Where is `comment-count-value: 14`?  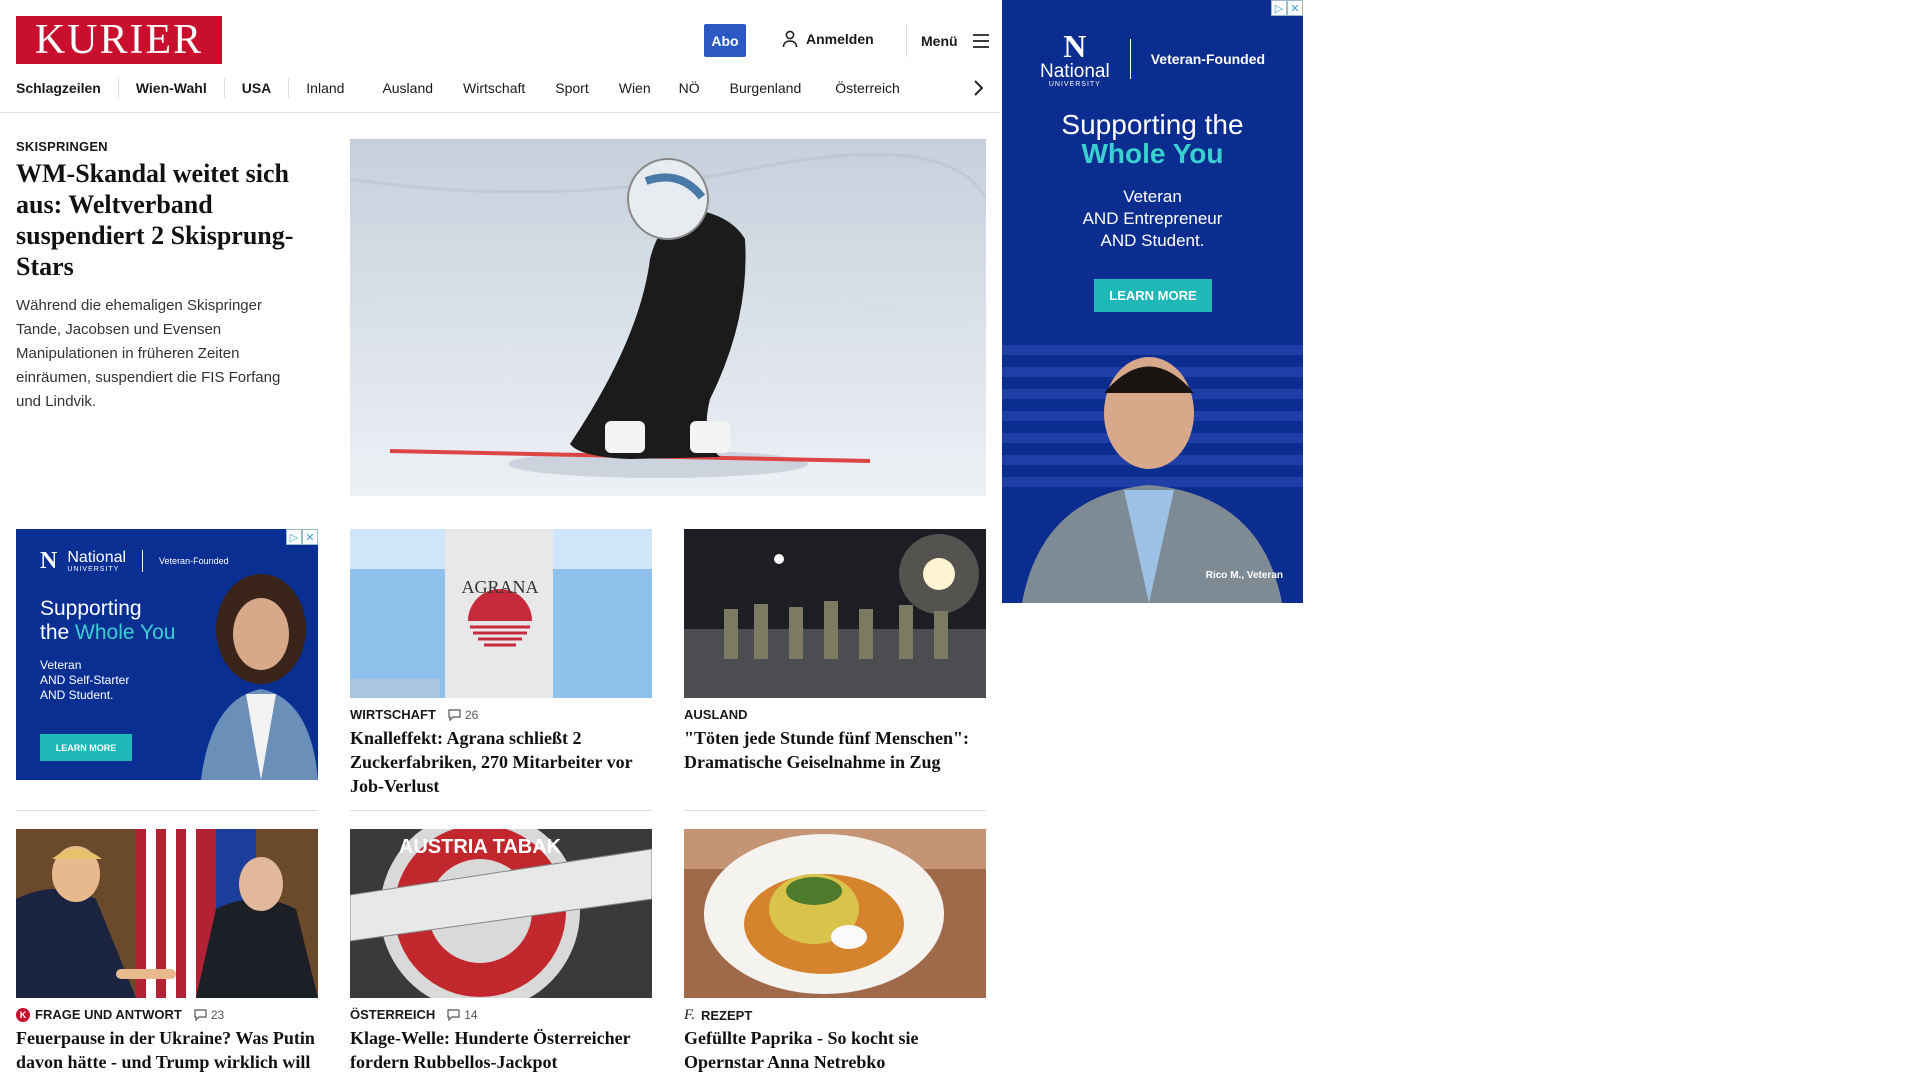
comment-count-value: 14 is located at coordinates (471, 1014).